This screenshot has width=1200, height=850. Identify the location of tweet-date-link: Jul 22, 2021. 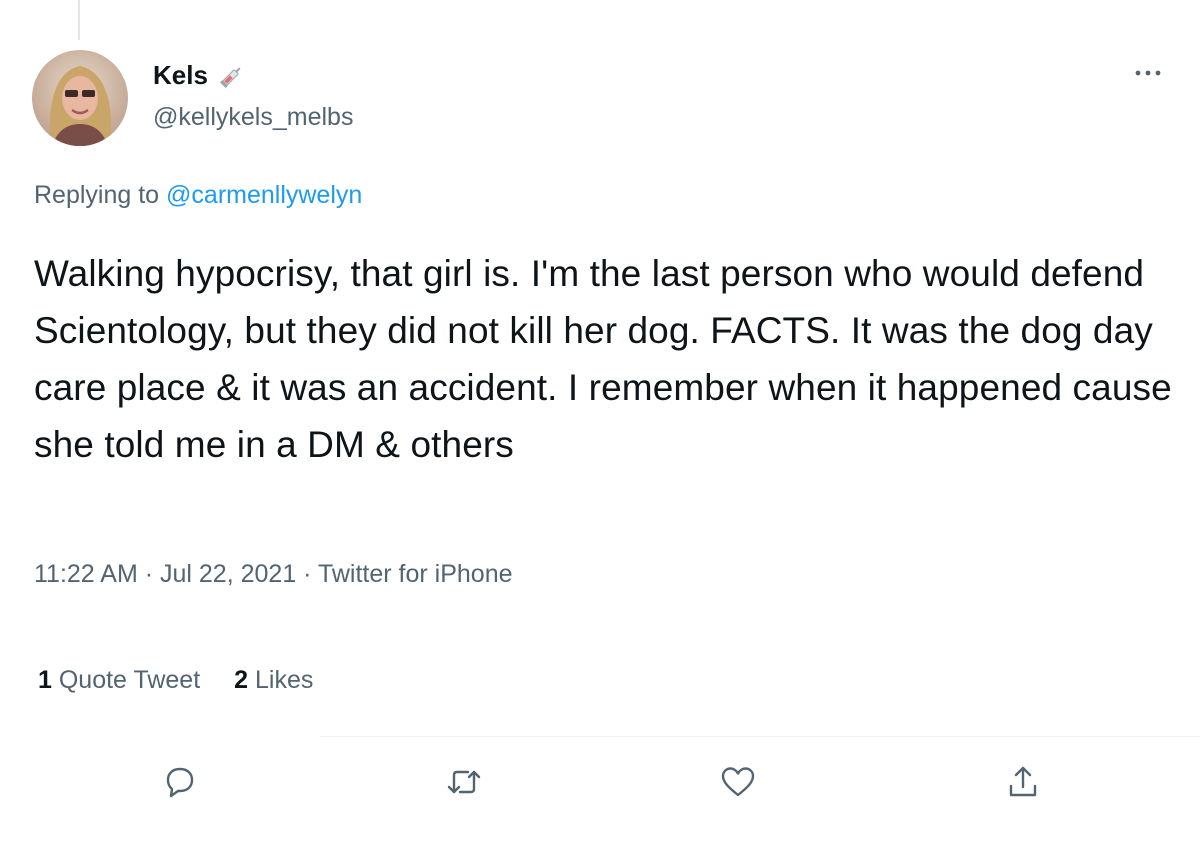
(228, 574).